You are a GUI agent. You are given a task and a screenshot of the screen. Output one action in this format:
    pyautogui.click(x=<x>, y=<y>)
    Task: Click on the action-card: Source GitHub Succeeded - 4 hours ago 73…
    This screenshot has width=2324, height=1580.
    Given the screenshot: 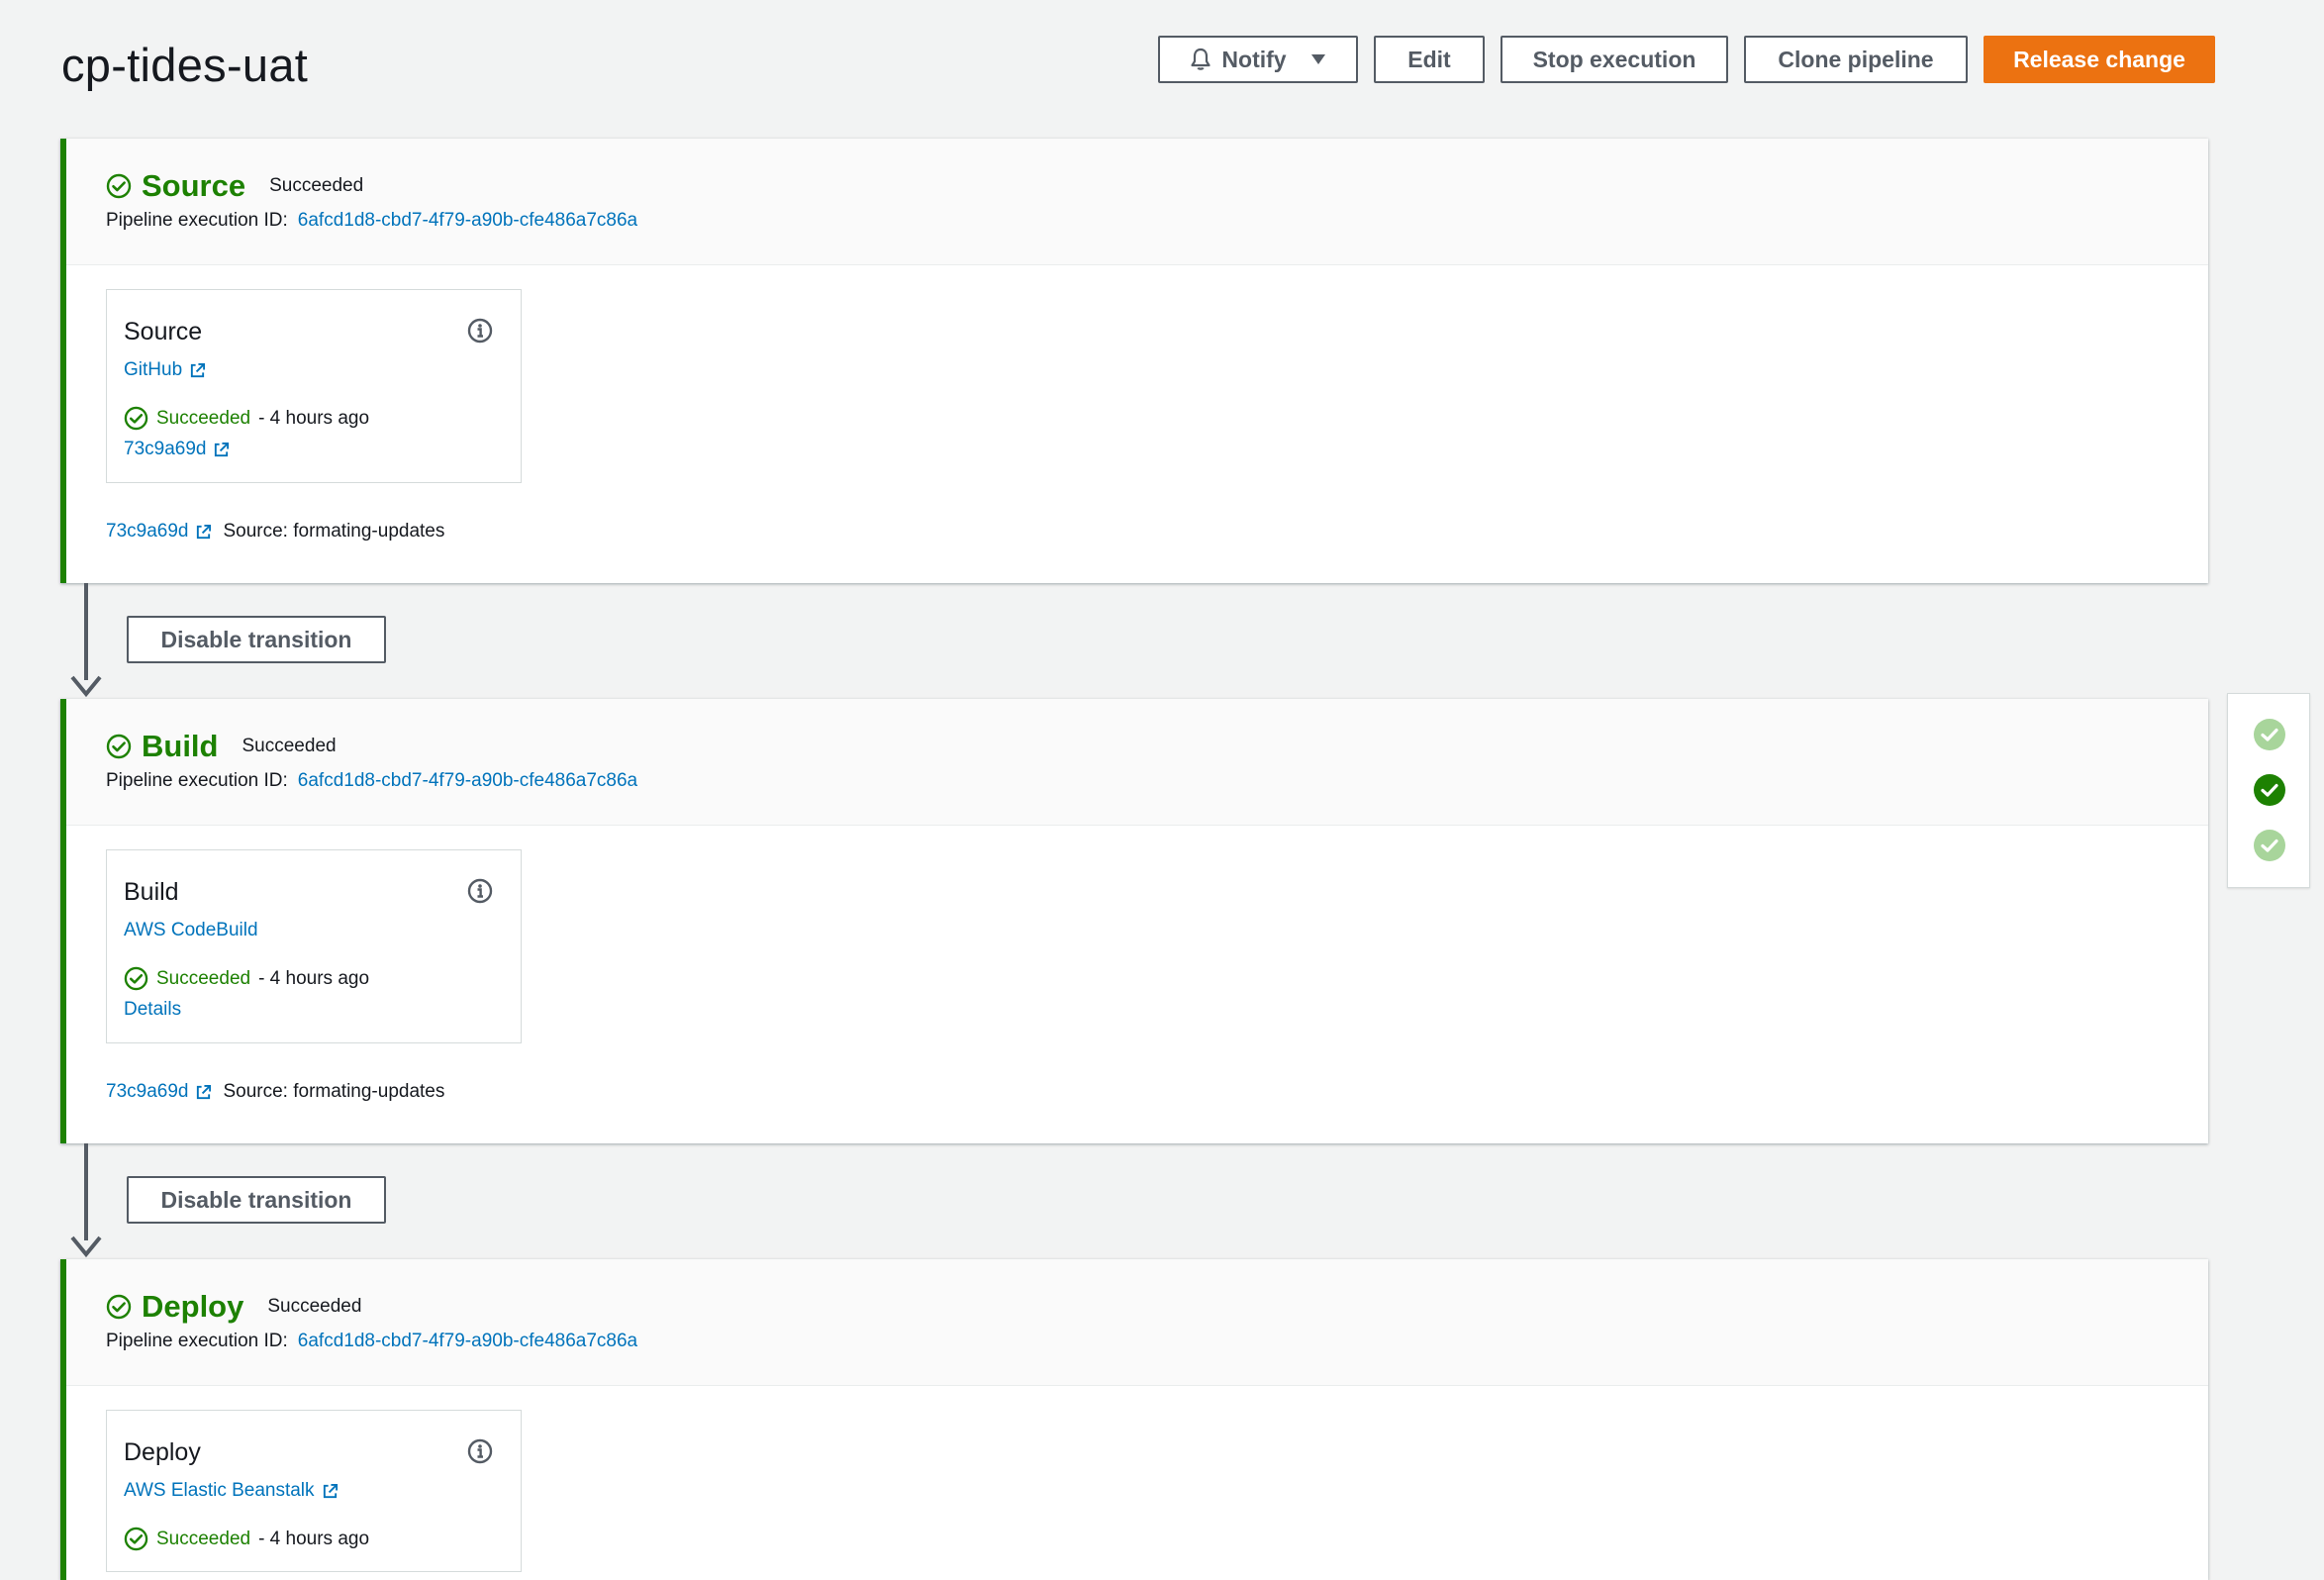 What is the action you would take?
    pyautogui.click(x=314, y=386)
    